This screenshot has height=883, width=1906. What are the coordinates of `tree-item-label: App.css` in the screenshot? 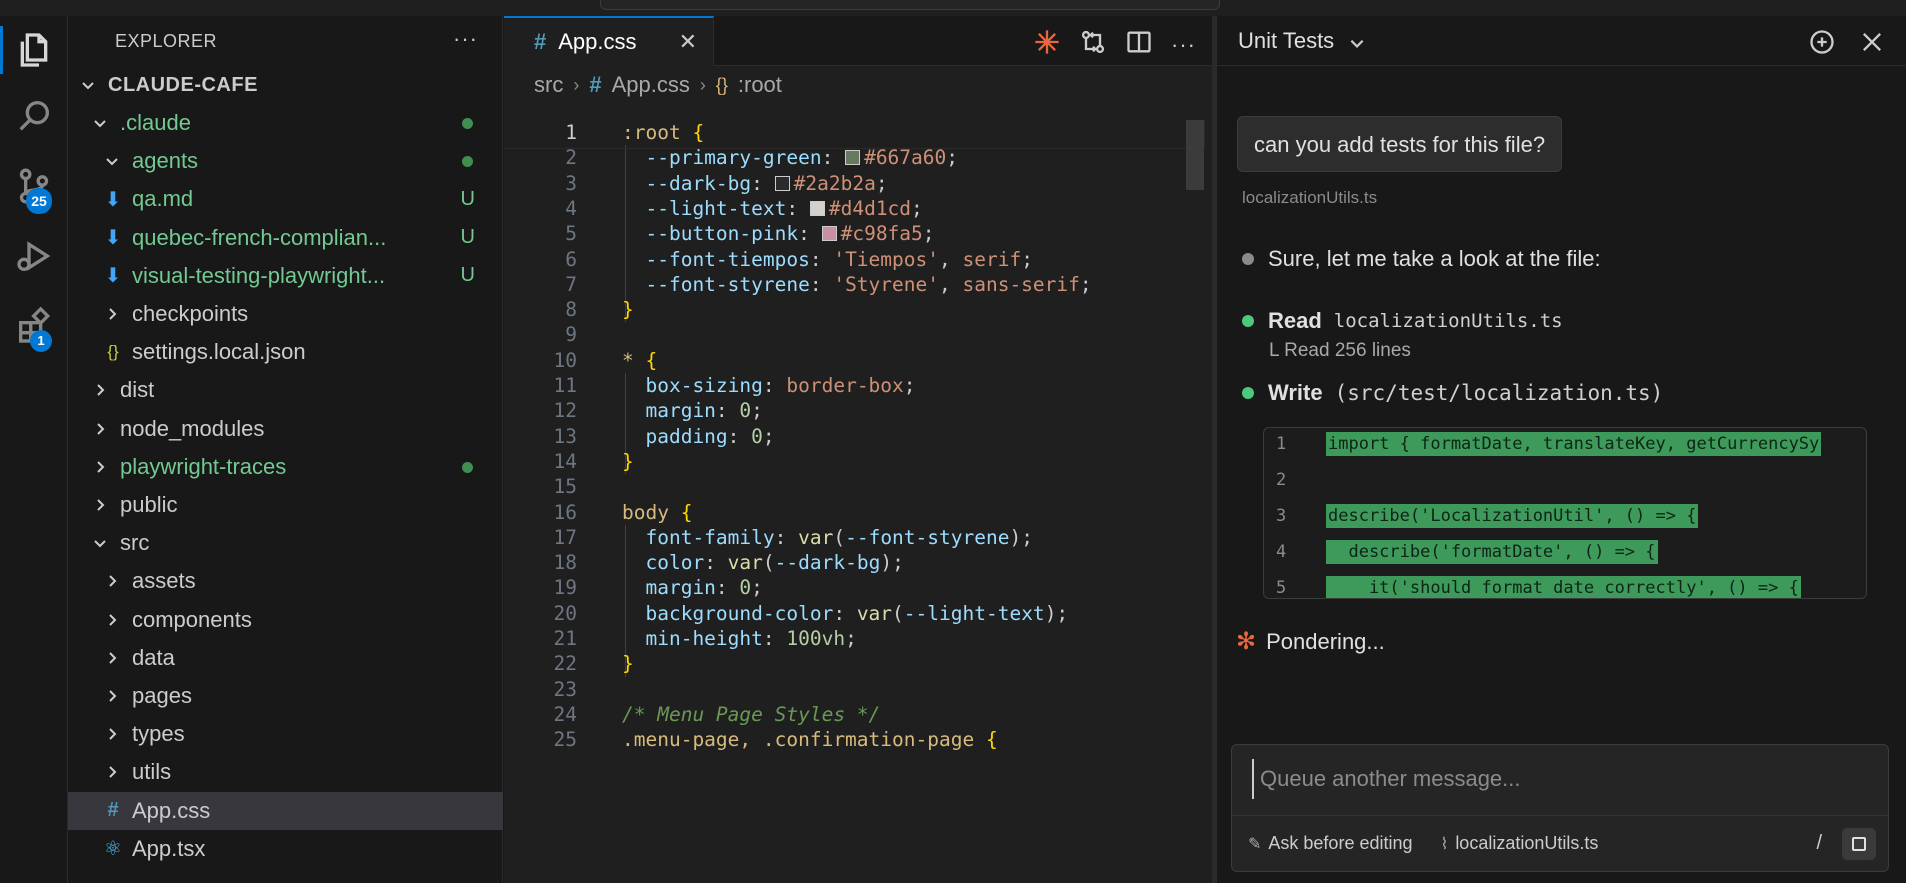 It's located at (171, 810).